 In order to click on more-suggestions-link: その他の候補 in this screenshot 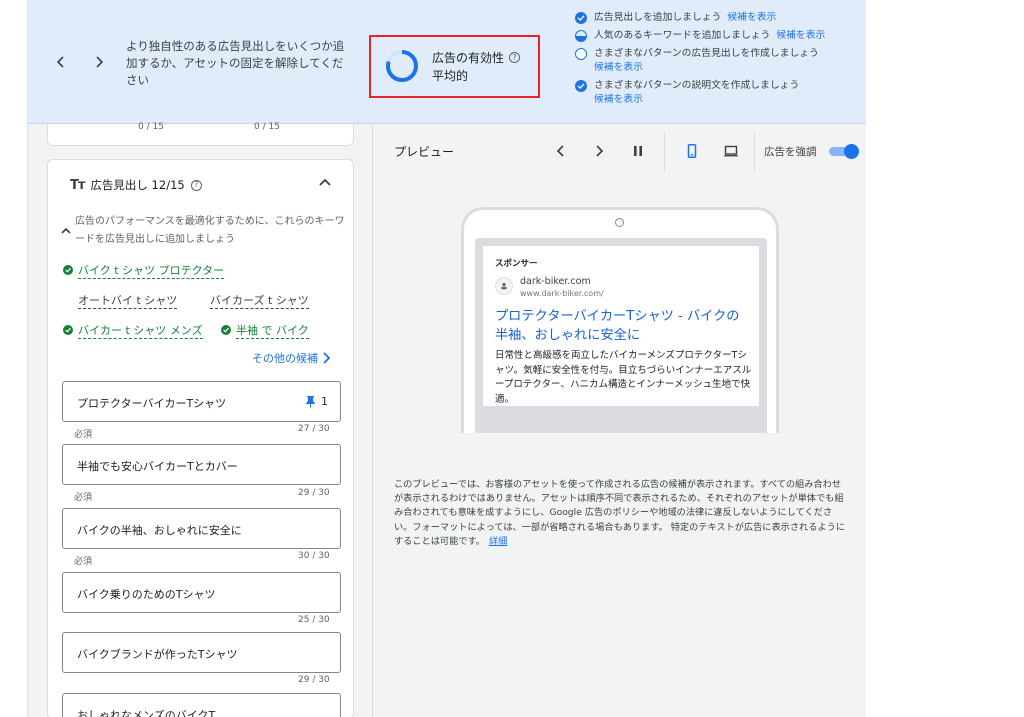, I will do `click(291, 358)`.